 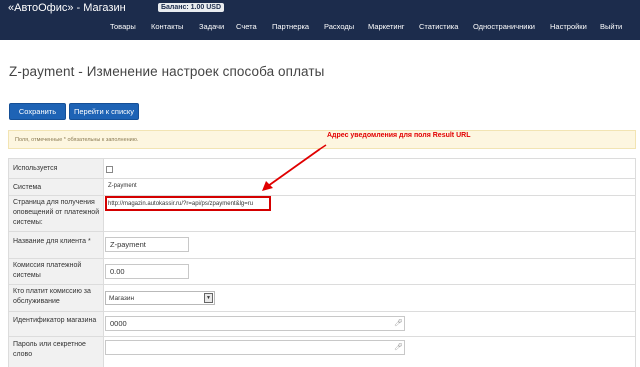 What do you see at coordinates (122, 298) in the screenshot?
I see `select-value: Магазин` at bounding box center [122, 298].